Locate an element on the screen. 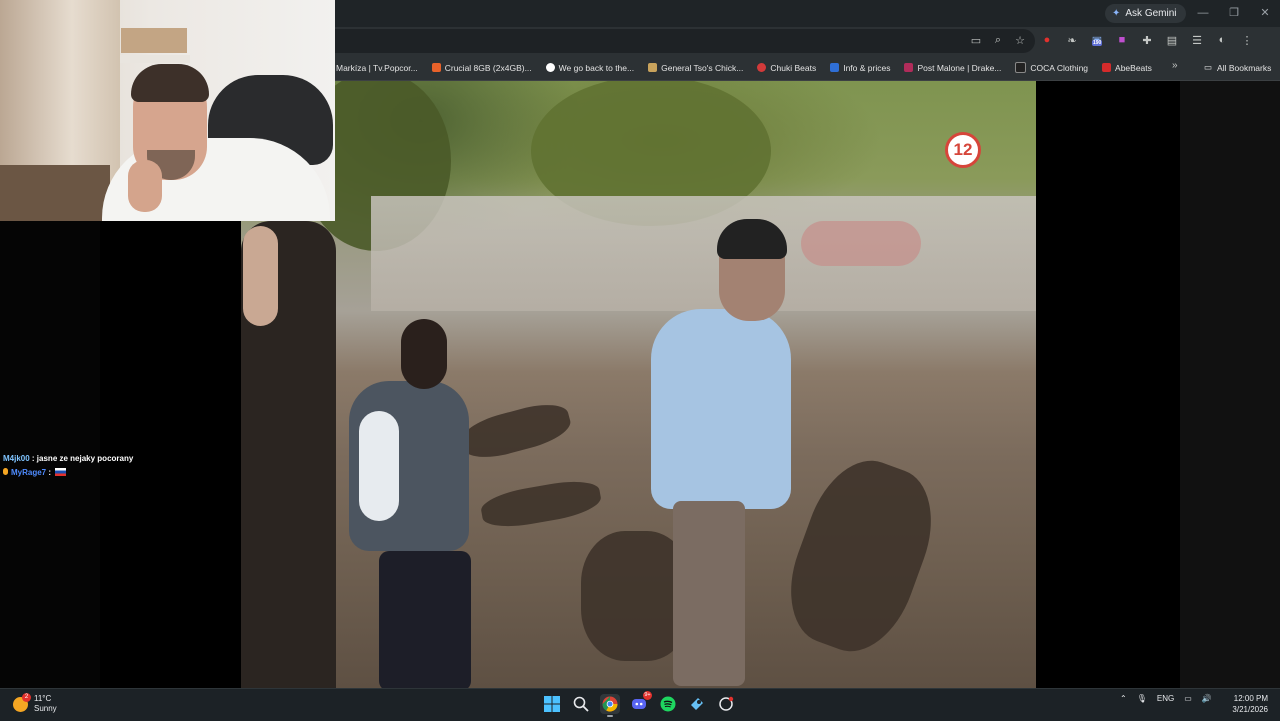 The image size is (1280, 721). tab-search-icon: ▤ is located at coordinates (1172, 40).